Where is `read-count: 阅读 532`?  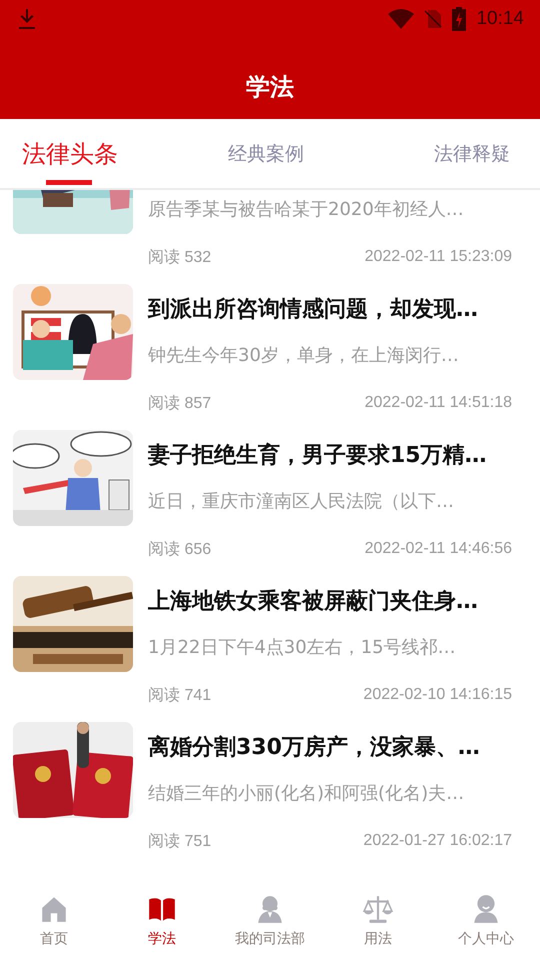 read-count: 阅读 532 is located at coordinates (180, 258).